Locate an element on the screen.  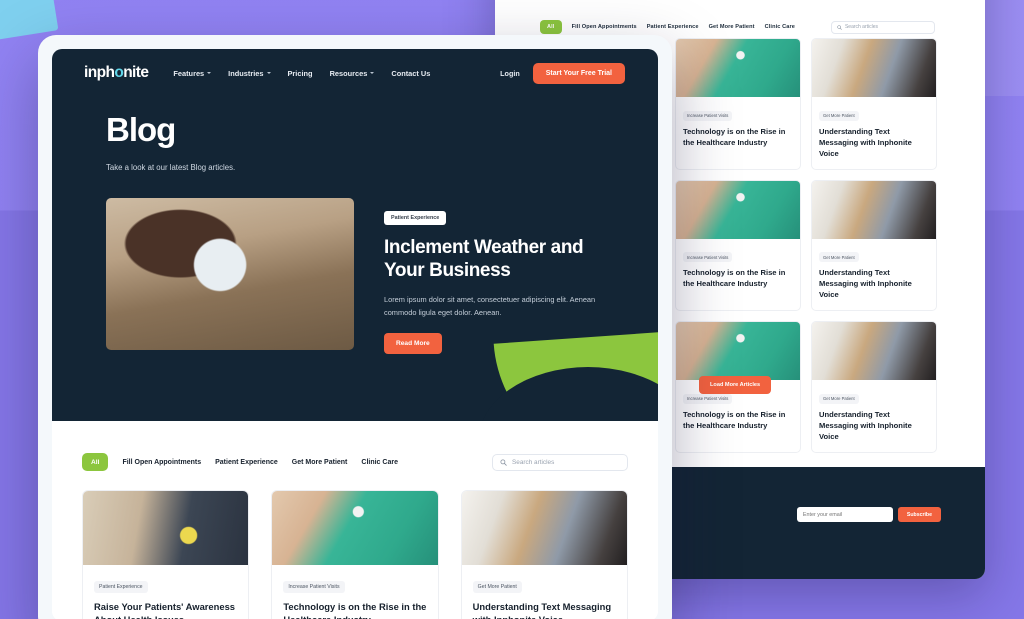
nav-item-pricing: Pricing is located at coordinates (300, 73).